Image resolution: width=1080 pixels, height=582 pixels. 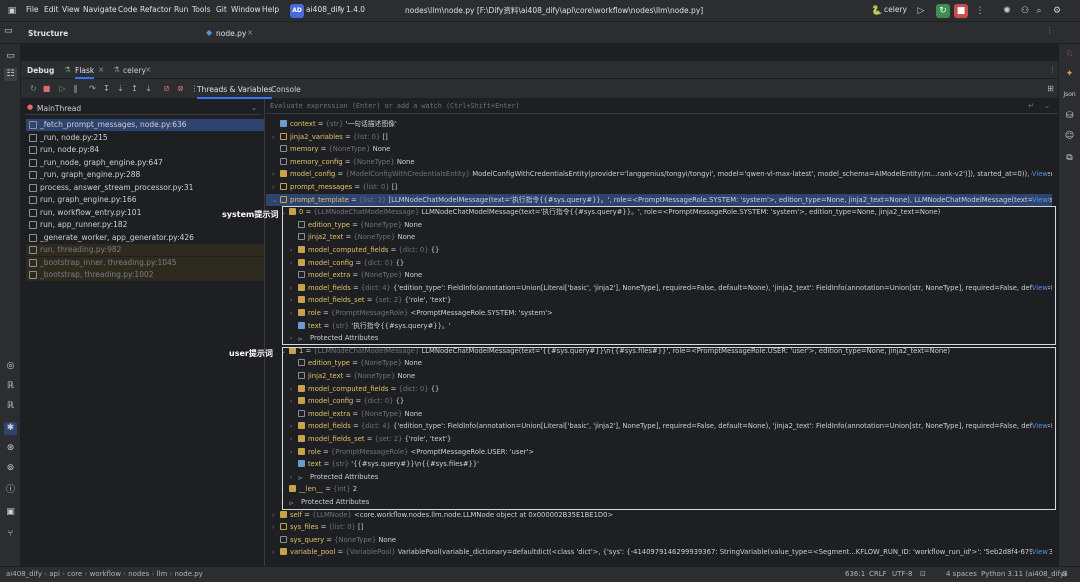 What do you see at coordinates (1047, 105) in the screenshot?
I see `eval-dropdown-icon: ⌄` at bounding box center [1047, 105].